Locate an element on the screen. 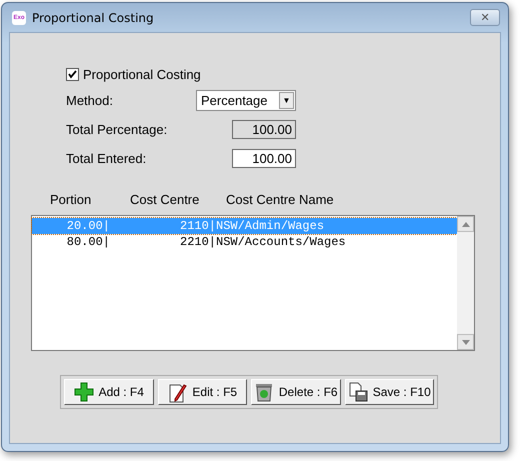 The height and width of the screenshot is (461, 522). plus-icon is located at coordinates (84, 392).